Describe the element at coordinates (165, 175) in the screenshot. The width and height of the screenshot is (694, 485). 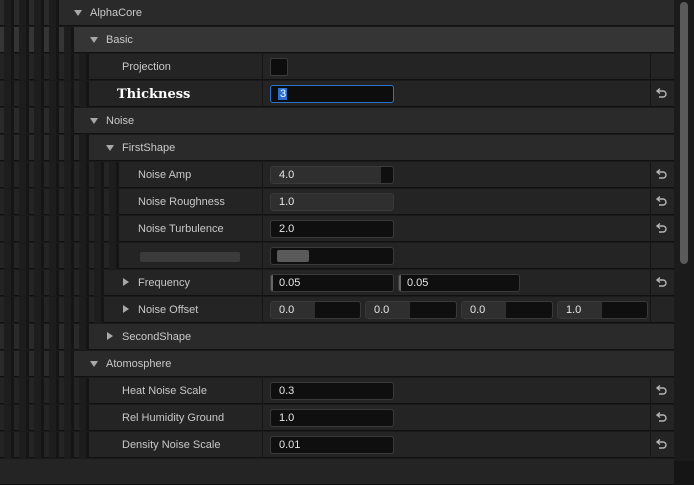
I see `property-label: Noise Amp` at that location.